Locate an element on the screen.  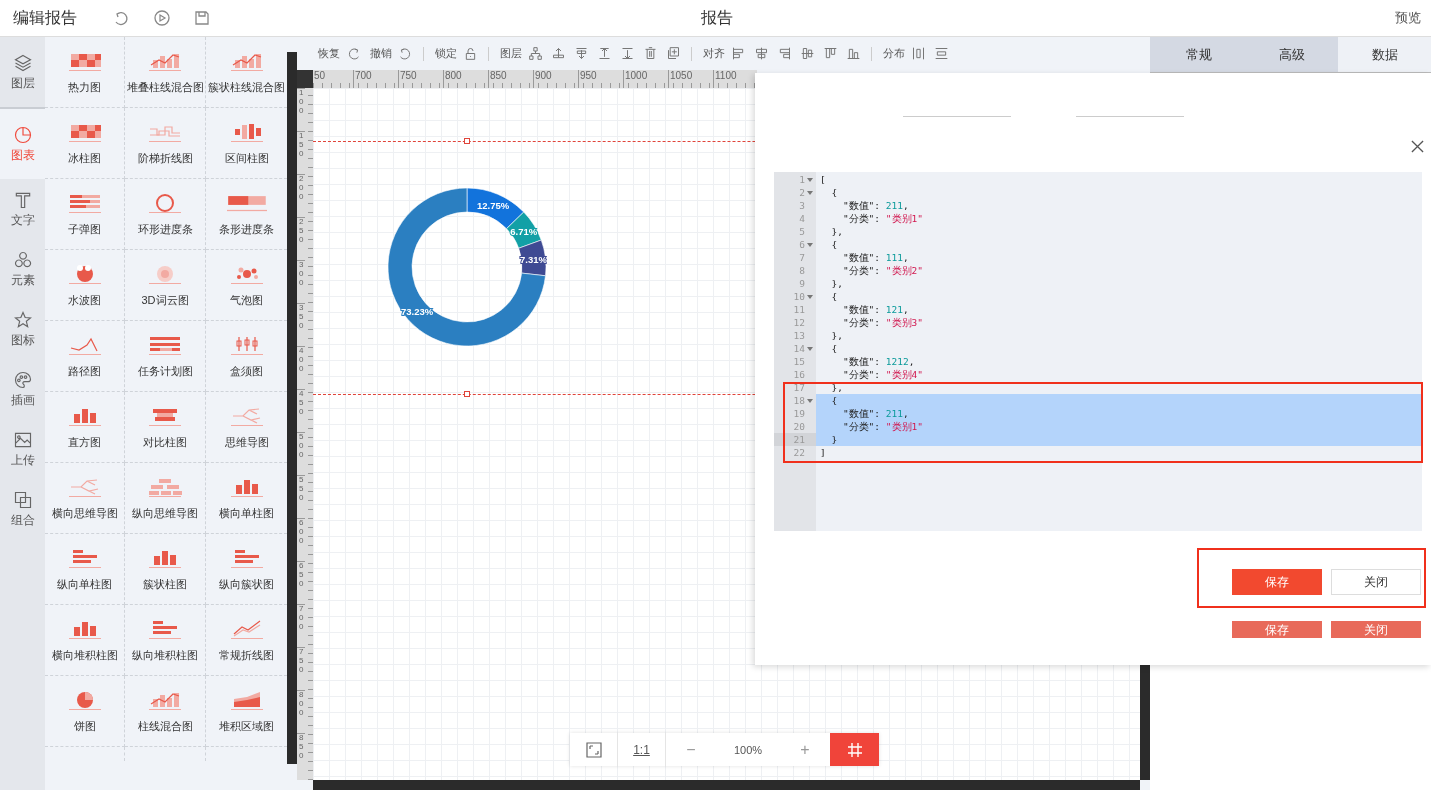
preview-link: 预览 is located at coordinates (1221, 18).